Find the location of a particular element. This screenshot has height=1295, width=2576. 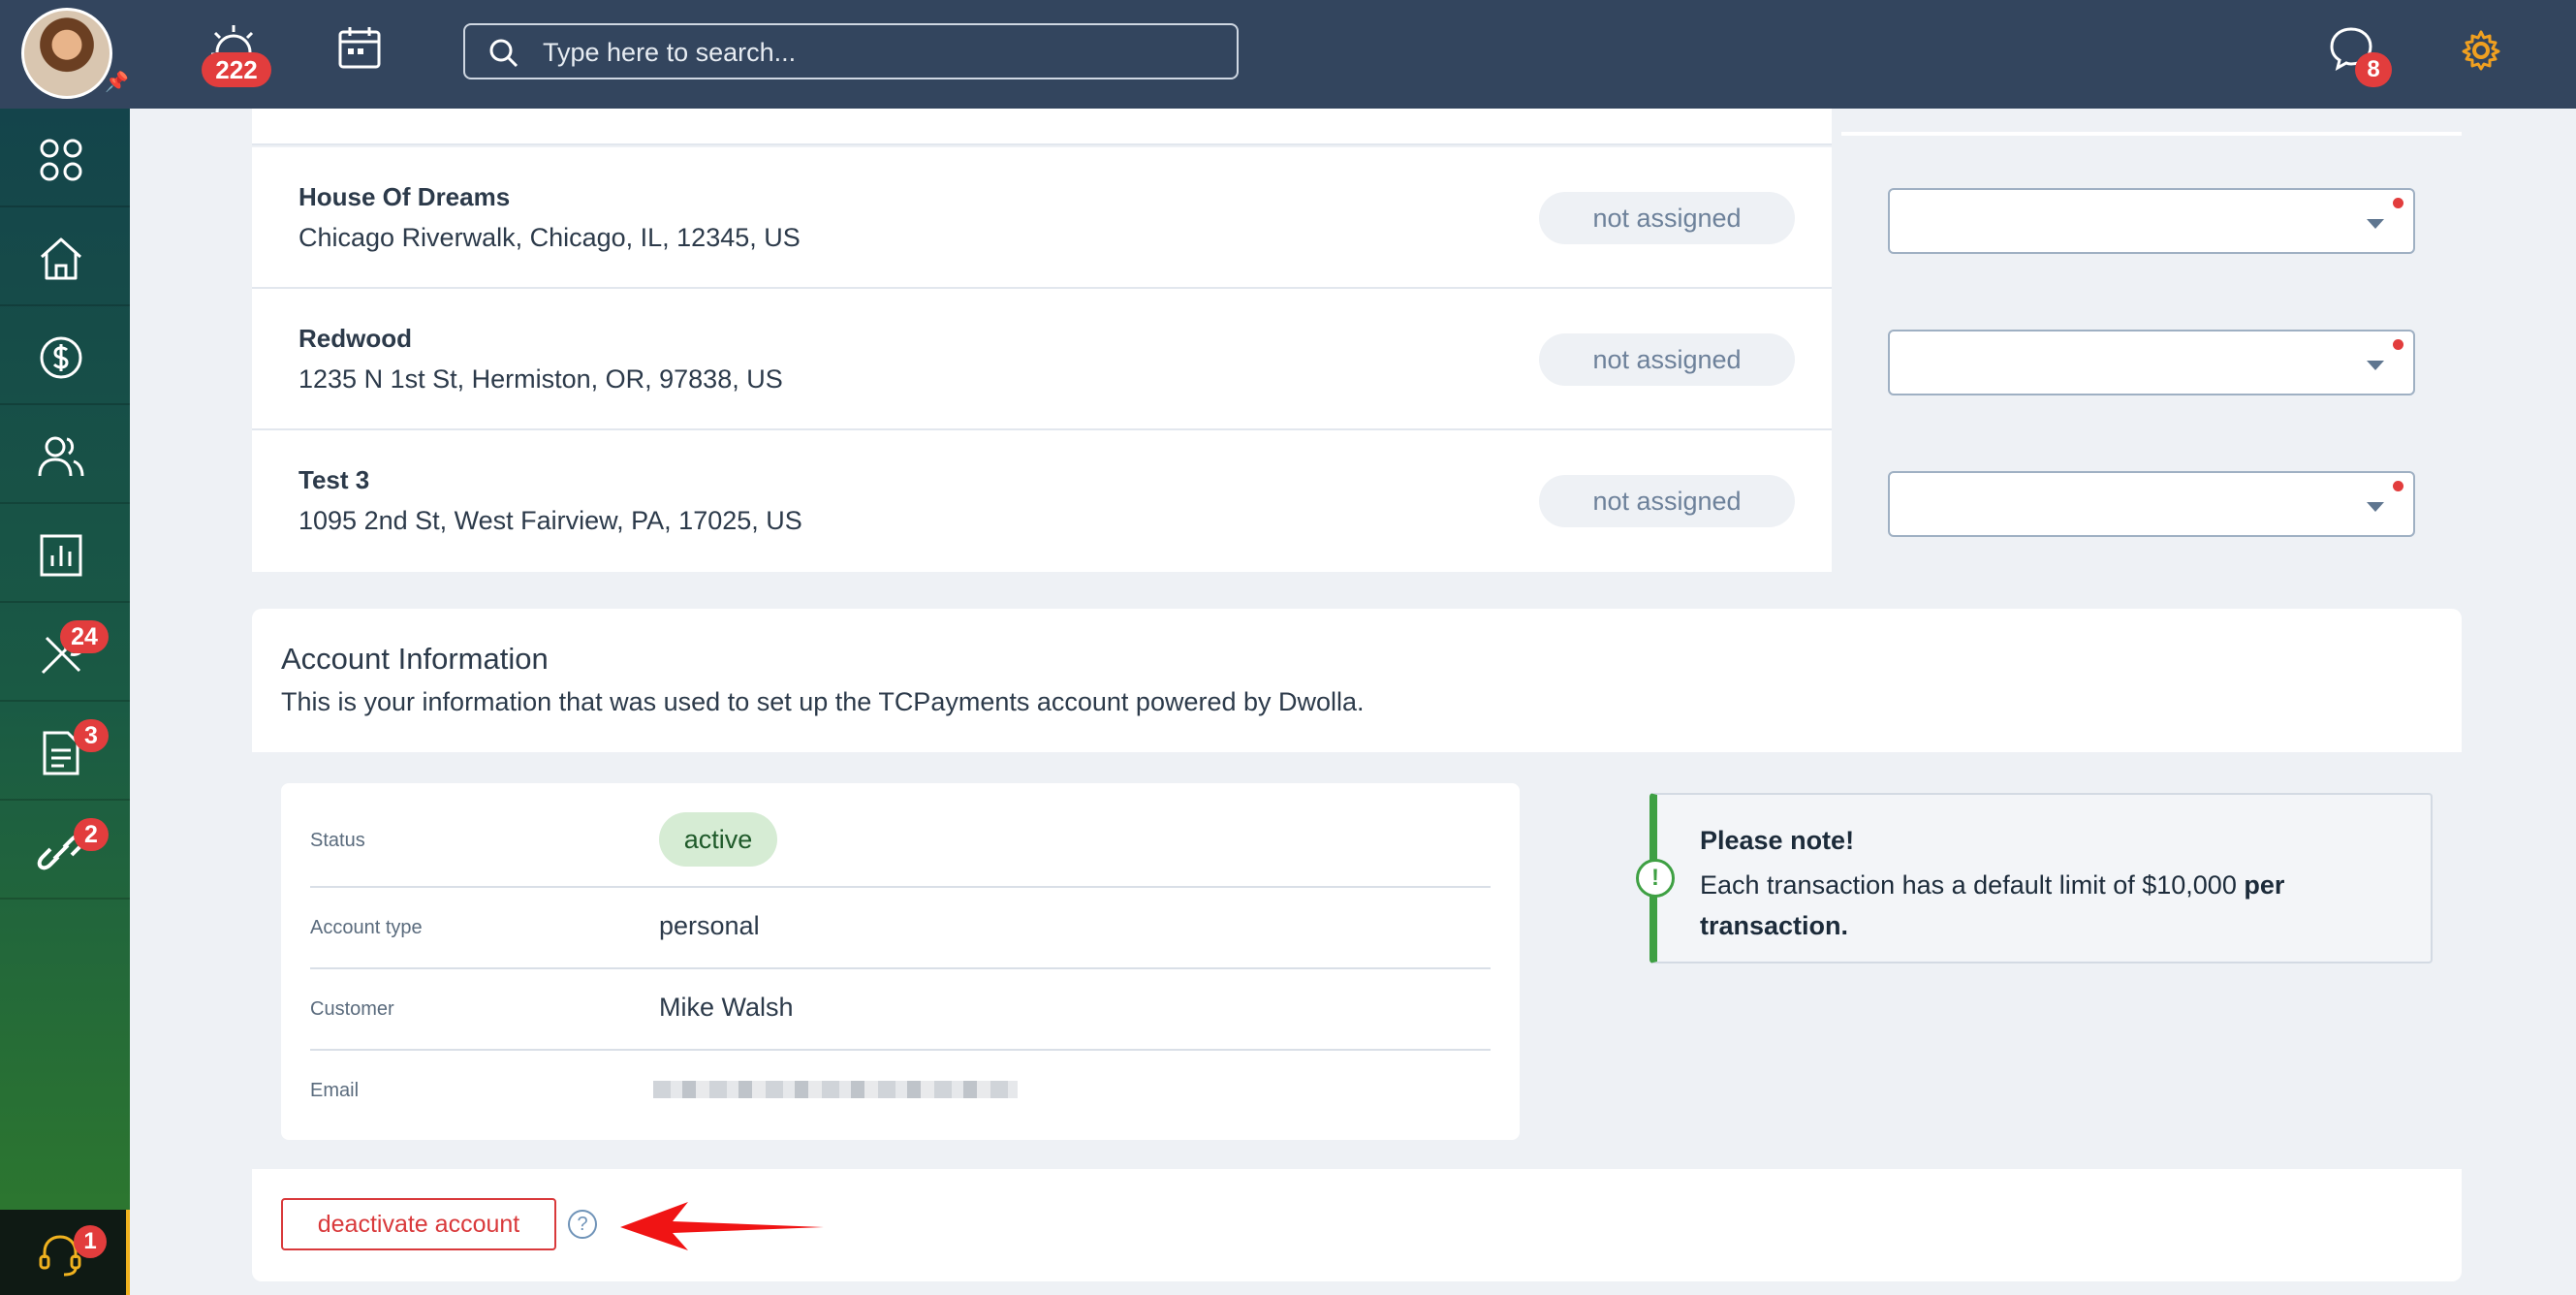

deactivate-account-button: deactivate account is located at coordinates (418, 1224).